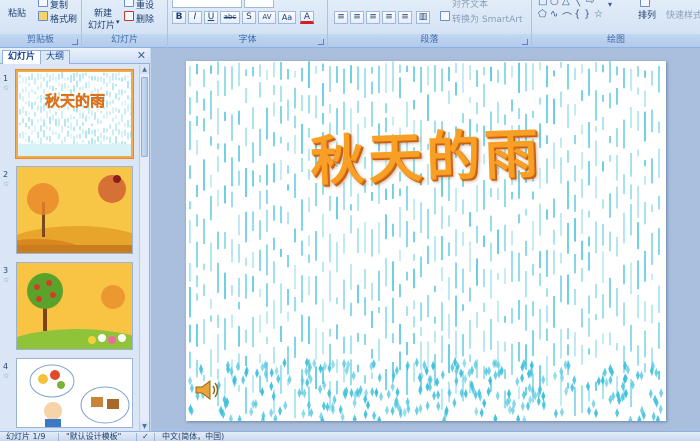 The height and width of the screenshot is (441, 700). I want to click on speaker-icon, so click(207, 390).